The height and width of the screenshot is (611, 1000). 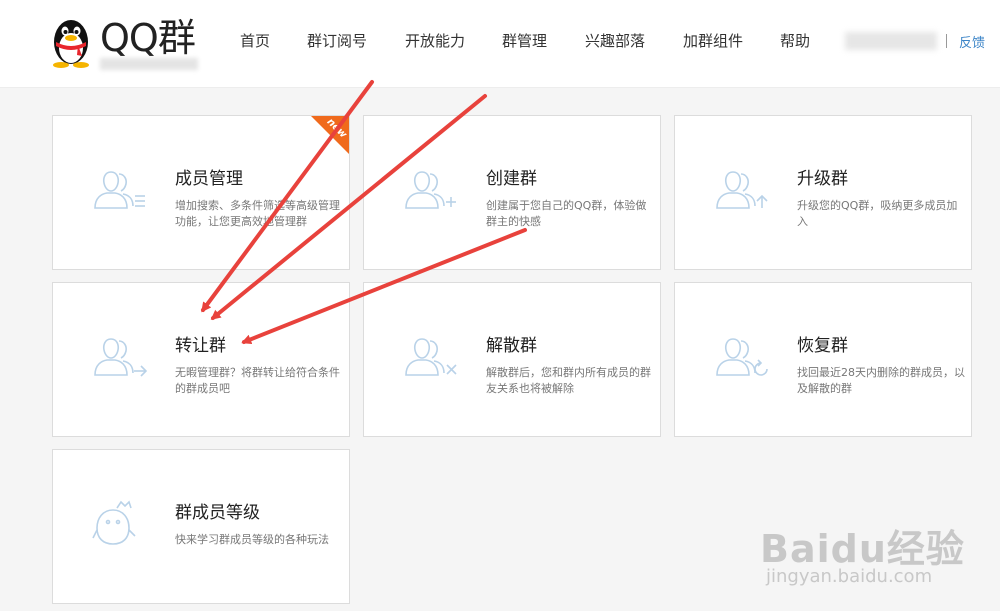 I want to click on baidu-jingyan-watermark: Baidu经验 jingyan.baidu.com, so click(x=875, y=550).